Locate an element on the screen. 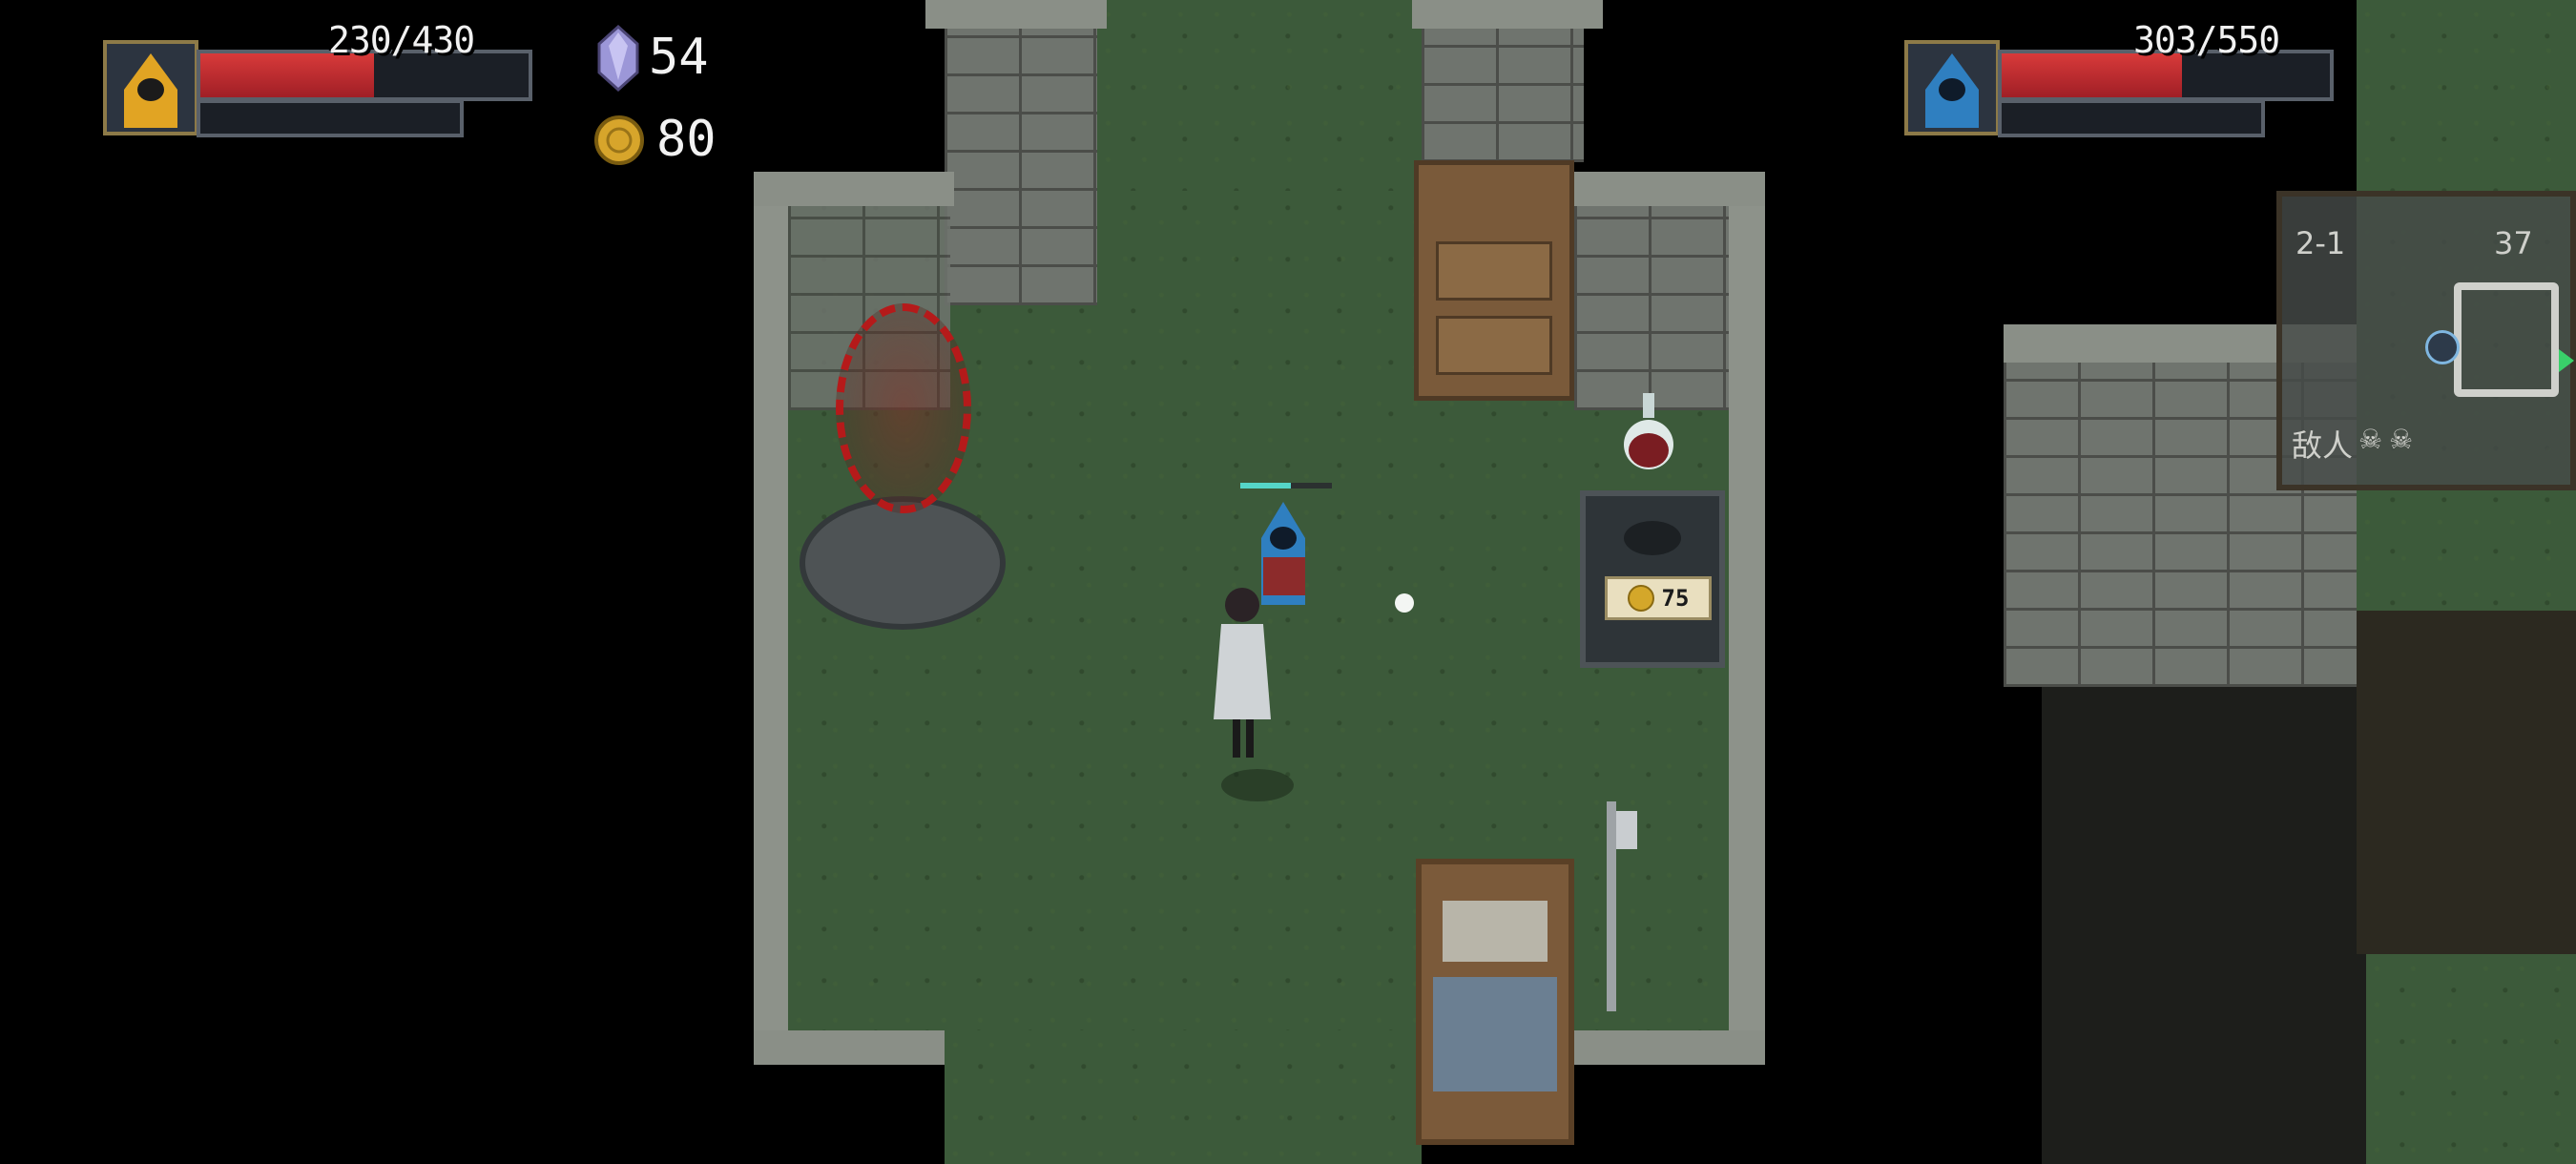 The width and height of the screenshot is (2576, 1164). portal-pedestal is located at coordinates (903, 563).